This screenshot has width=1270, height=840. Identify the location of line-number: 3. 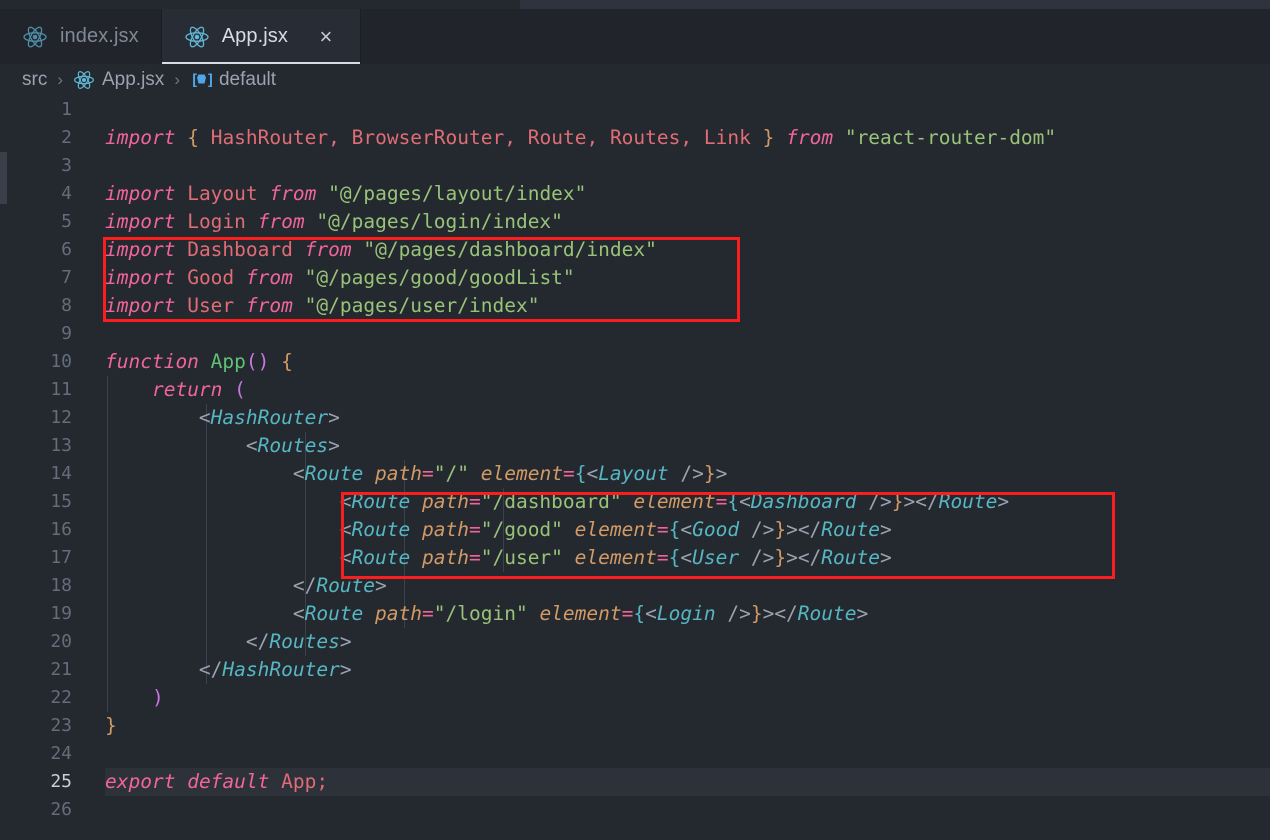
(66, 165).